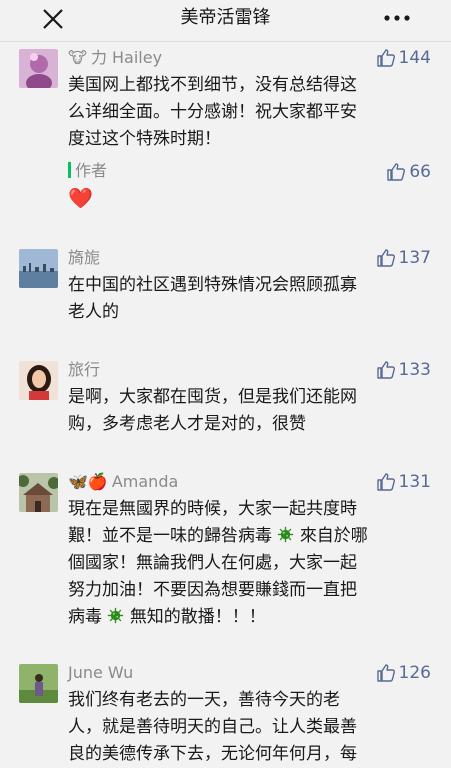 The height and width of the screenshot is (768, 451). I want to click on commenter-name: 🐮 力 Hailey, so click(115, 58).